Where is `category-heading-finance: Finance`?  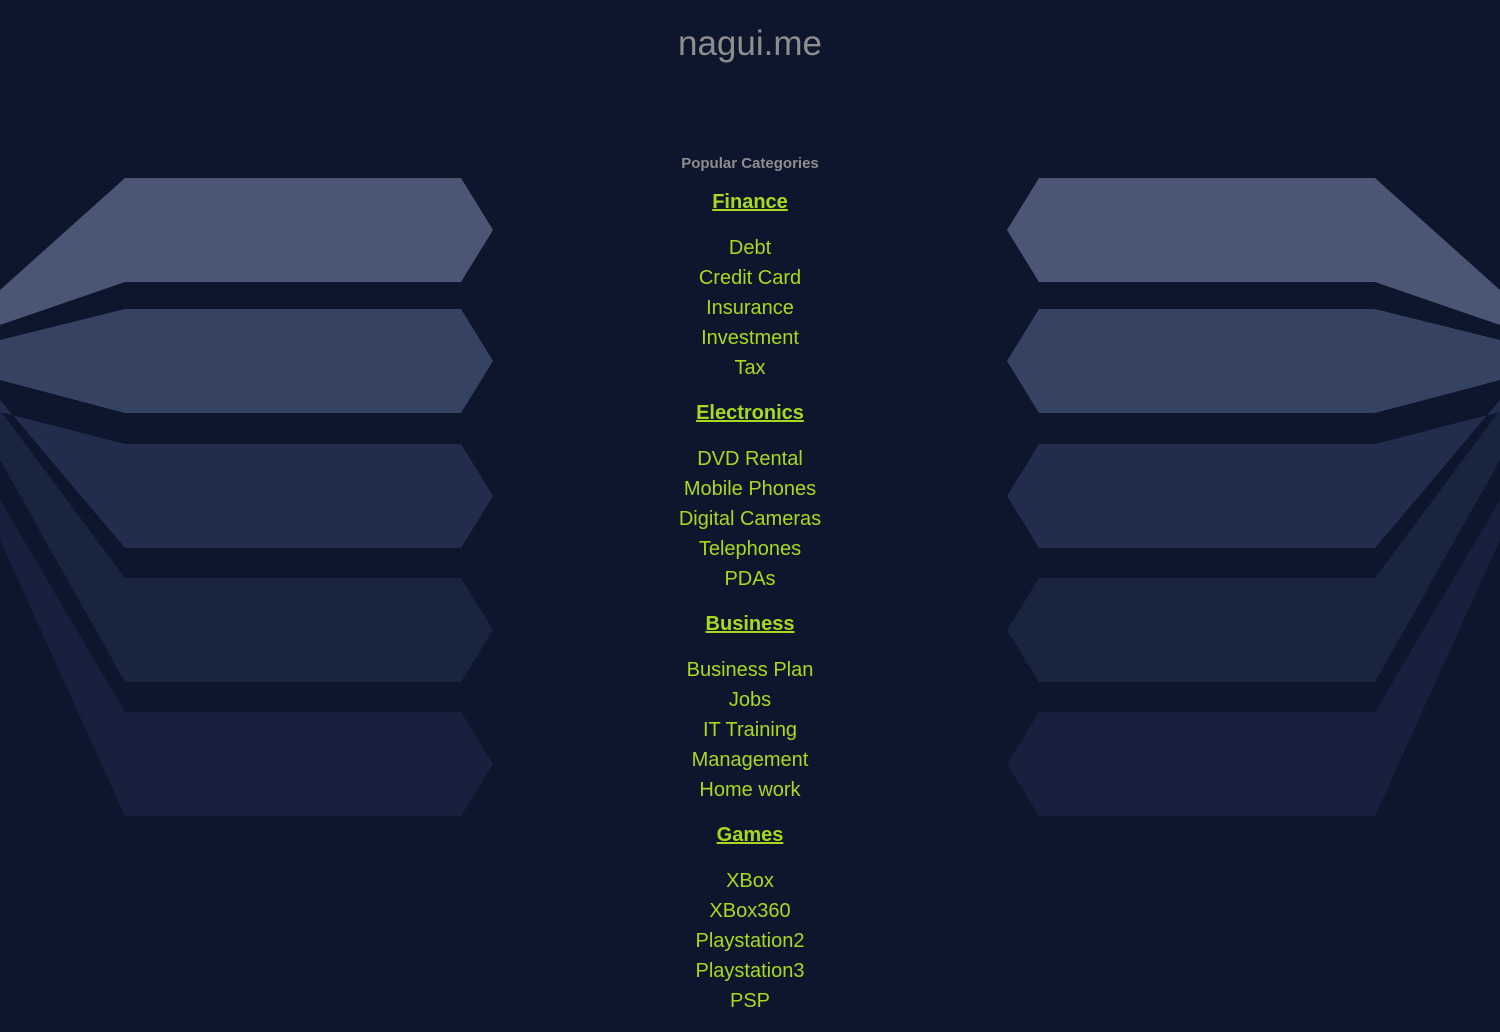 category-heading-finance: Finance is located at coordinates (750, 202).